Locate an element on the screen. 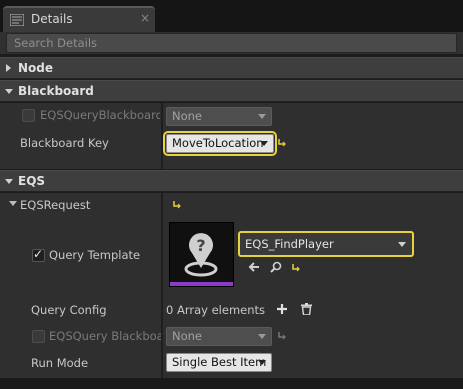  run-mode-combo: Single Best Item is located at coordinates (219, 362).